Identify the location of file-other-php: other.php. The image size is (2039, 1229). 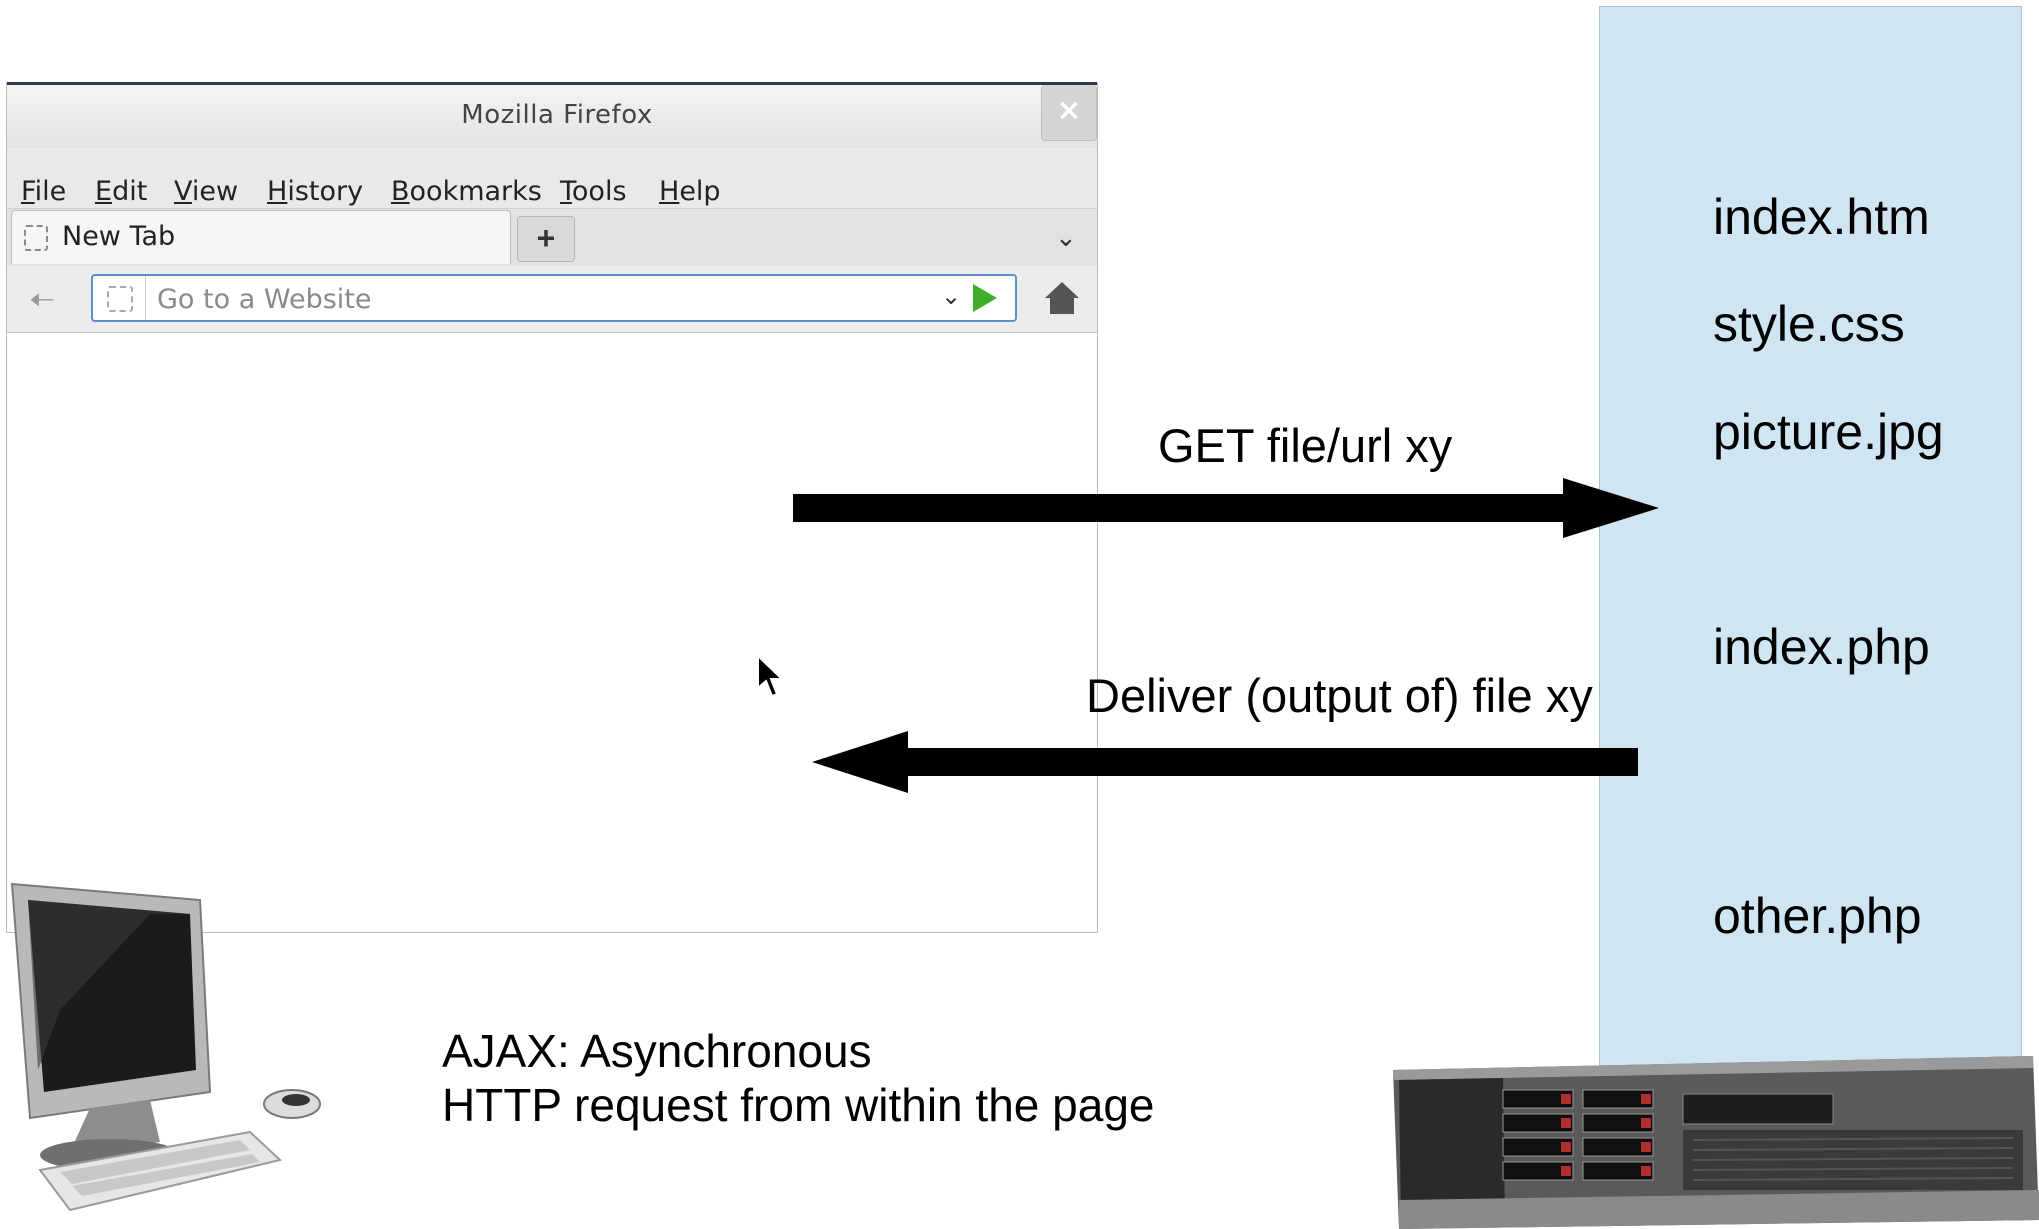
(1817, 916).